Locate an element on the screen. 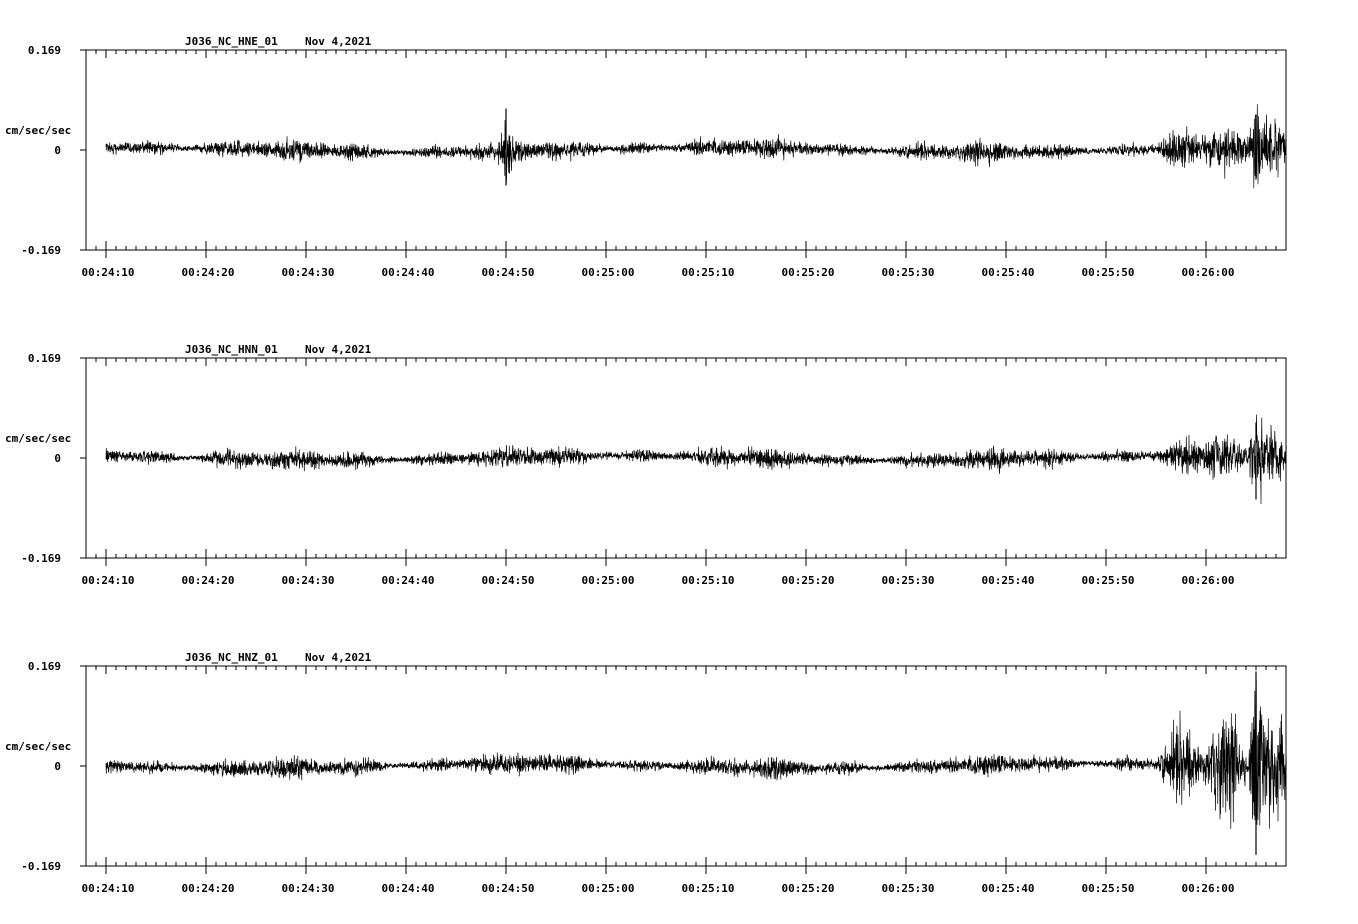  panel-title: J036_NC_HNZ_01 is located at coordinates (231, 657).